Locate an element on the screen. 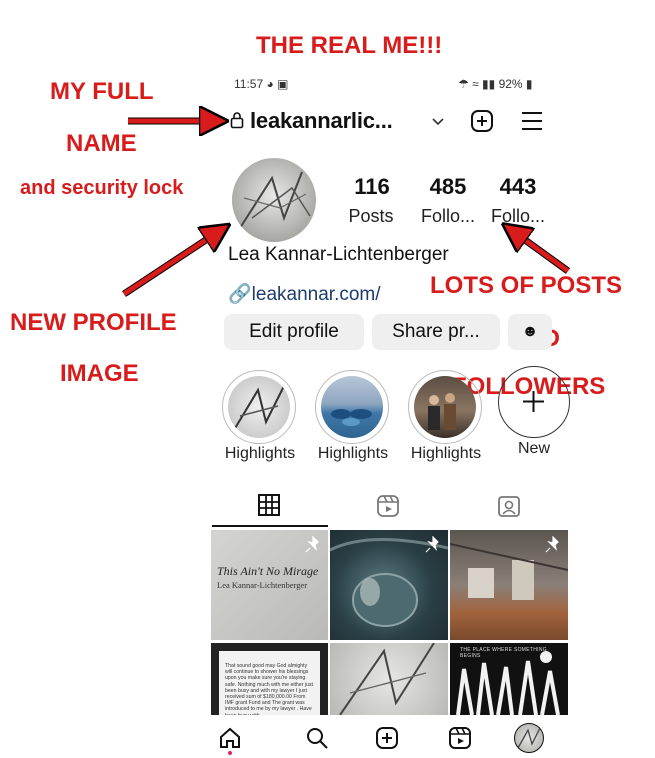 Image resolution: width=655 pixels, height=758 pixels. home-icon is located at coordinates (230, 737).